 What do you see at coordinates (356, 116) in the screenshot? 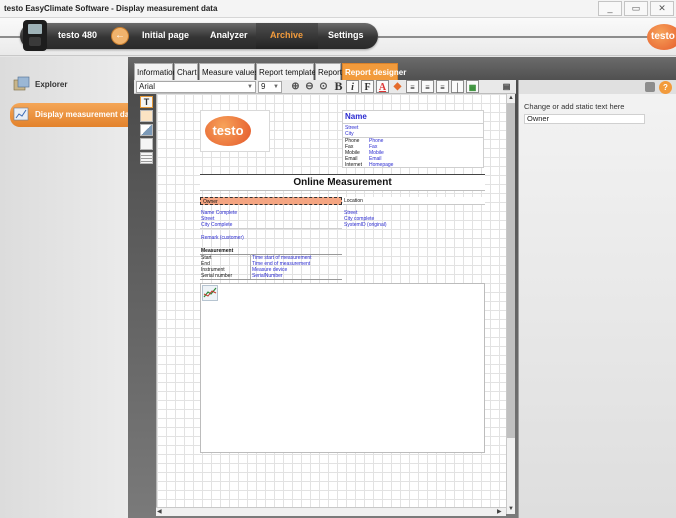
I see `company-name: Name` at bounding box center [356, 116].